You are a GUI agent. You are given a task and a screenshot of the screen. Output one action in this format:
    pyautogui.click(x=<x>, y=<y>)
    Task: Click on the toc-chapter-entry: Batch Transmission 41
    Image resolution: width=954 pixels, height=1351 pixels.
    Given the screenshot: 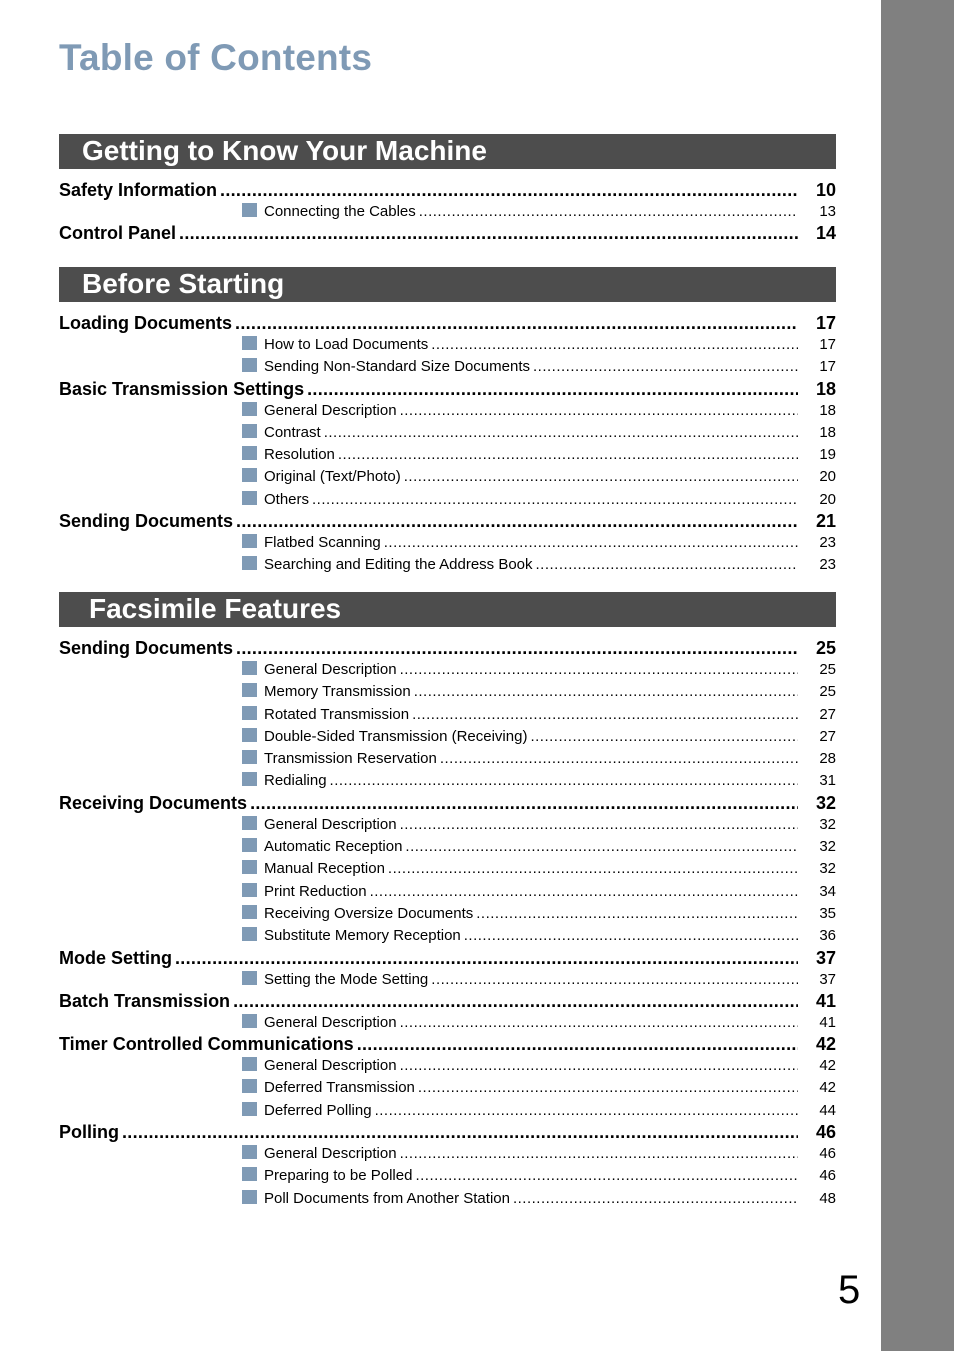 What is the action you would take?
    pyautogui.click(x=447, y=1001)
    